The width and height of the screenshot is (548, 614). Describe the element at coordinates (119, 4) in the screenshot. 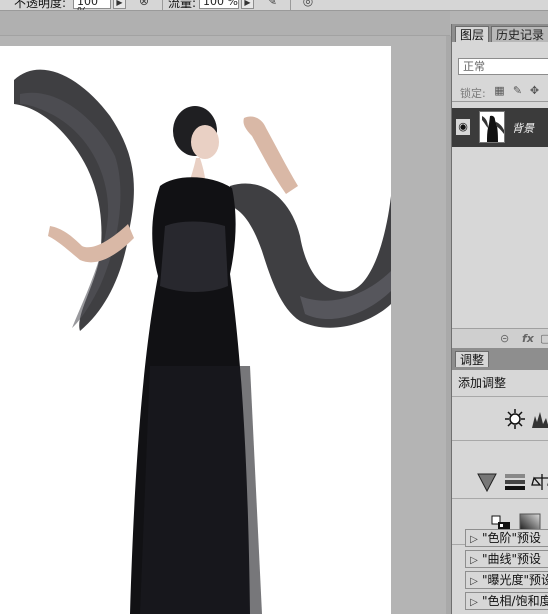

I see `opacity-dropdown-icon: ▶` at that location.